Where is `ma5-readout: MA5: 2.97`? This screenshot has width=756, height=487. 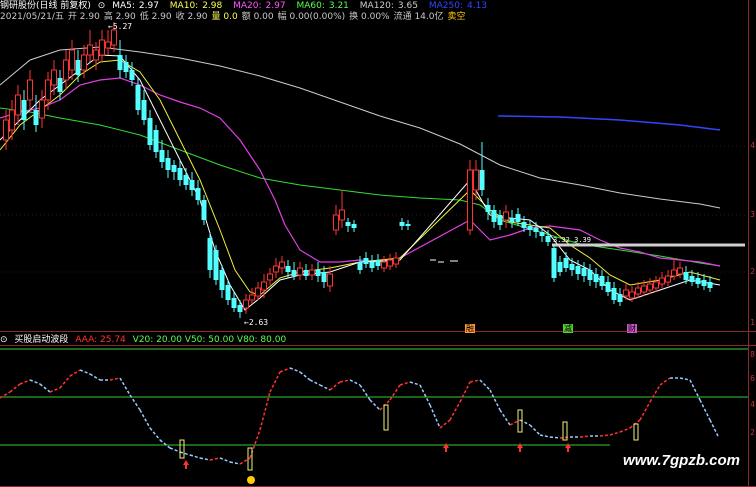 ma5-readout: MA5: 2.97 is located at coordinates (135, 6).